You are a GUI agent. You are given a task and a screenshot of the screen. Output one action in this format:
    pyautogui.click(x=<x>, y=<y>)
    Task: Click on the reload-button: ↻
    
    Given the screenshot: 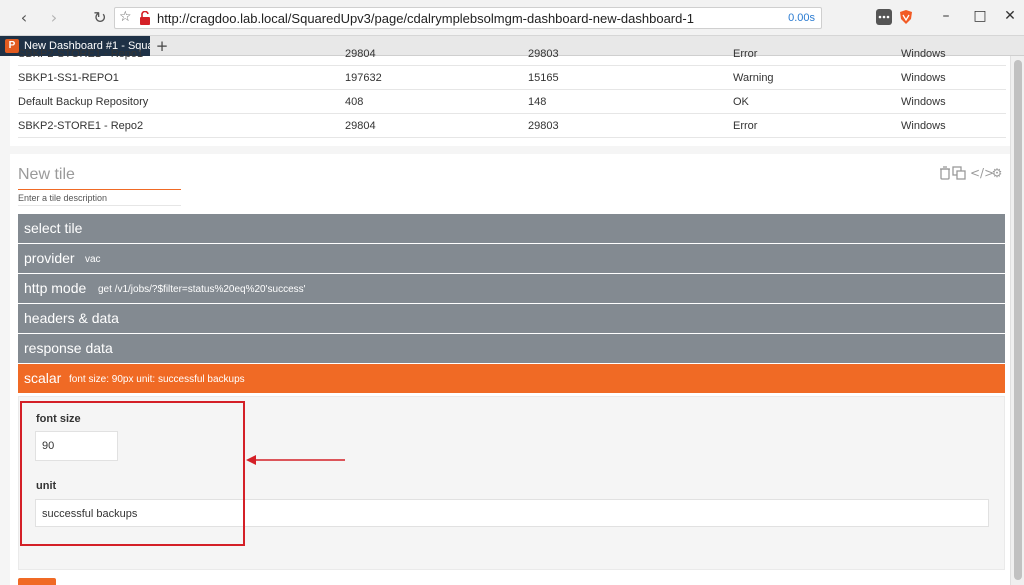 What is the action you would take?
    pyautogui.click(x=100, y=18)
    